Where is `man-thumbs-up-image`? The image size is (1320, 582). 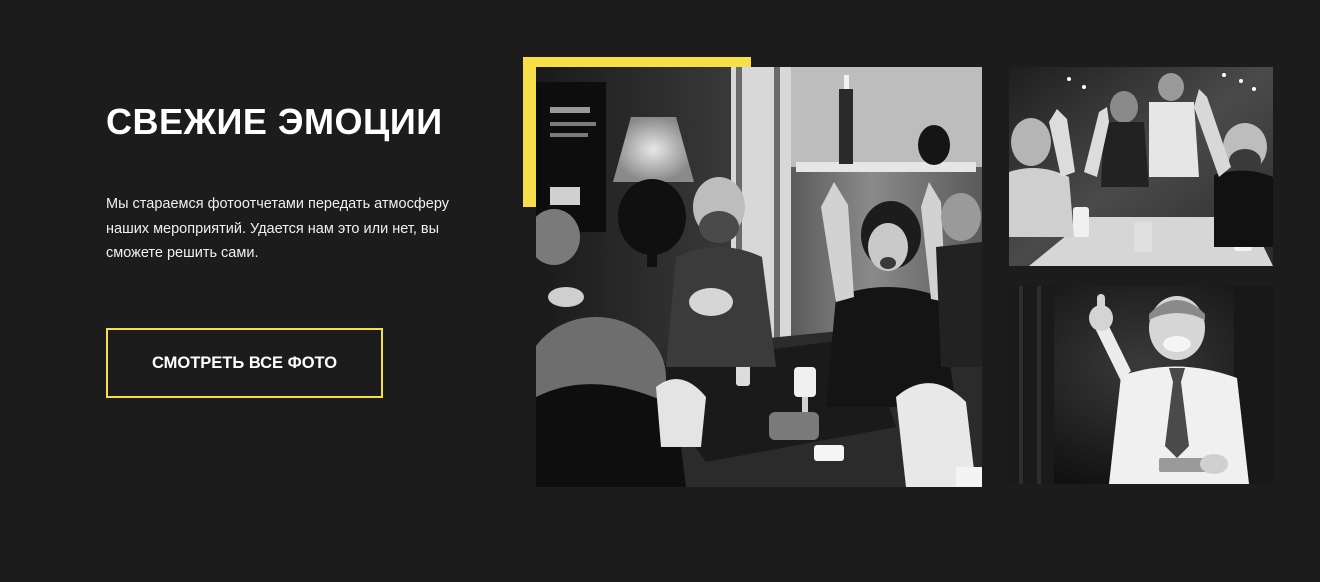 man-thumbs-up-image is located at coordinates (1141, 385).